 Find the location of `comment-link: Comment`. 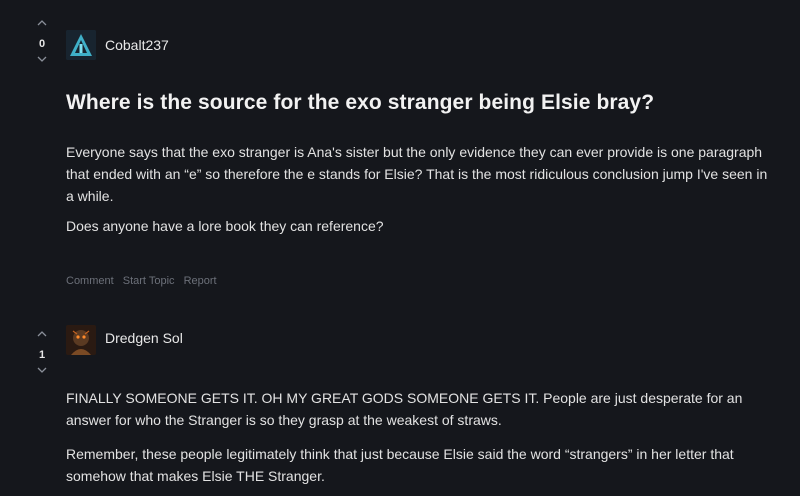

comment-link: Comment is located at coordinates (90, 281).